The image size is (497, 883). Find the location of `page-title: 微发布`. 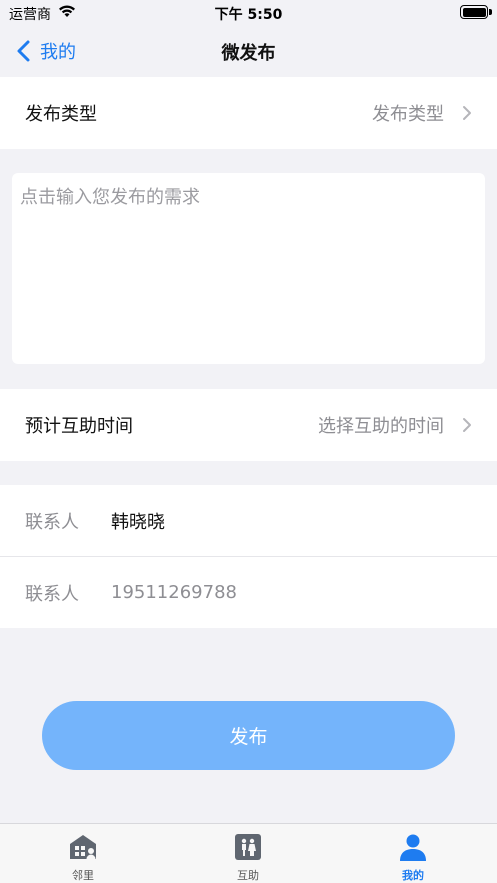

page-title: 微发布 is located at coordinates (248, 53).